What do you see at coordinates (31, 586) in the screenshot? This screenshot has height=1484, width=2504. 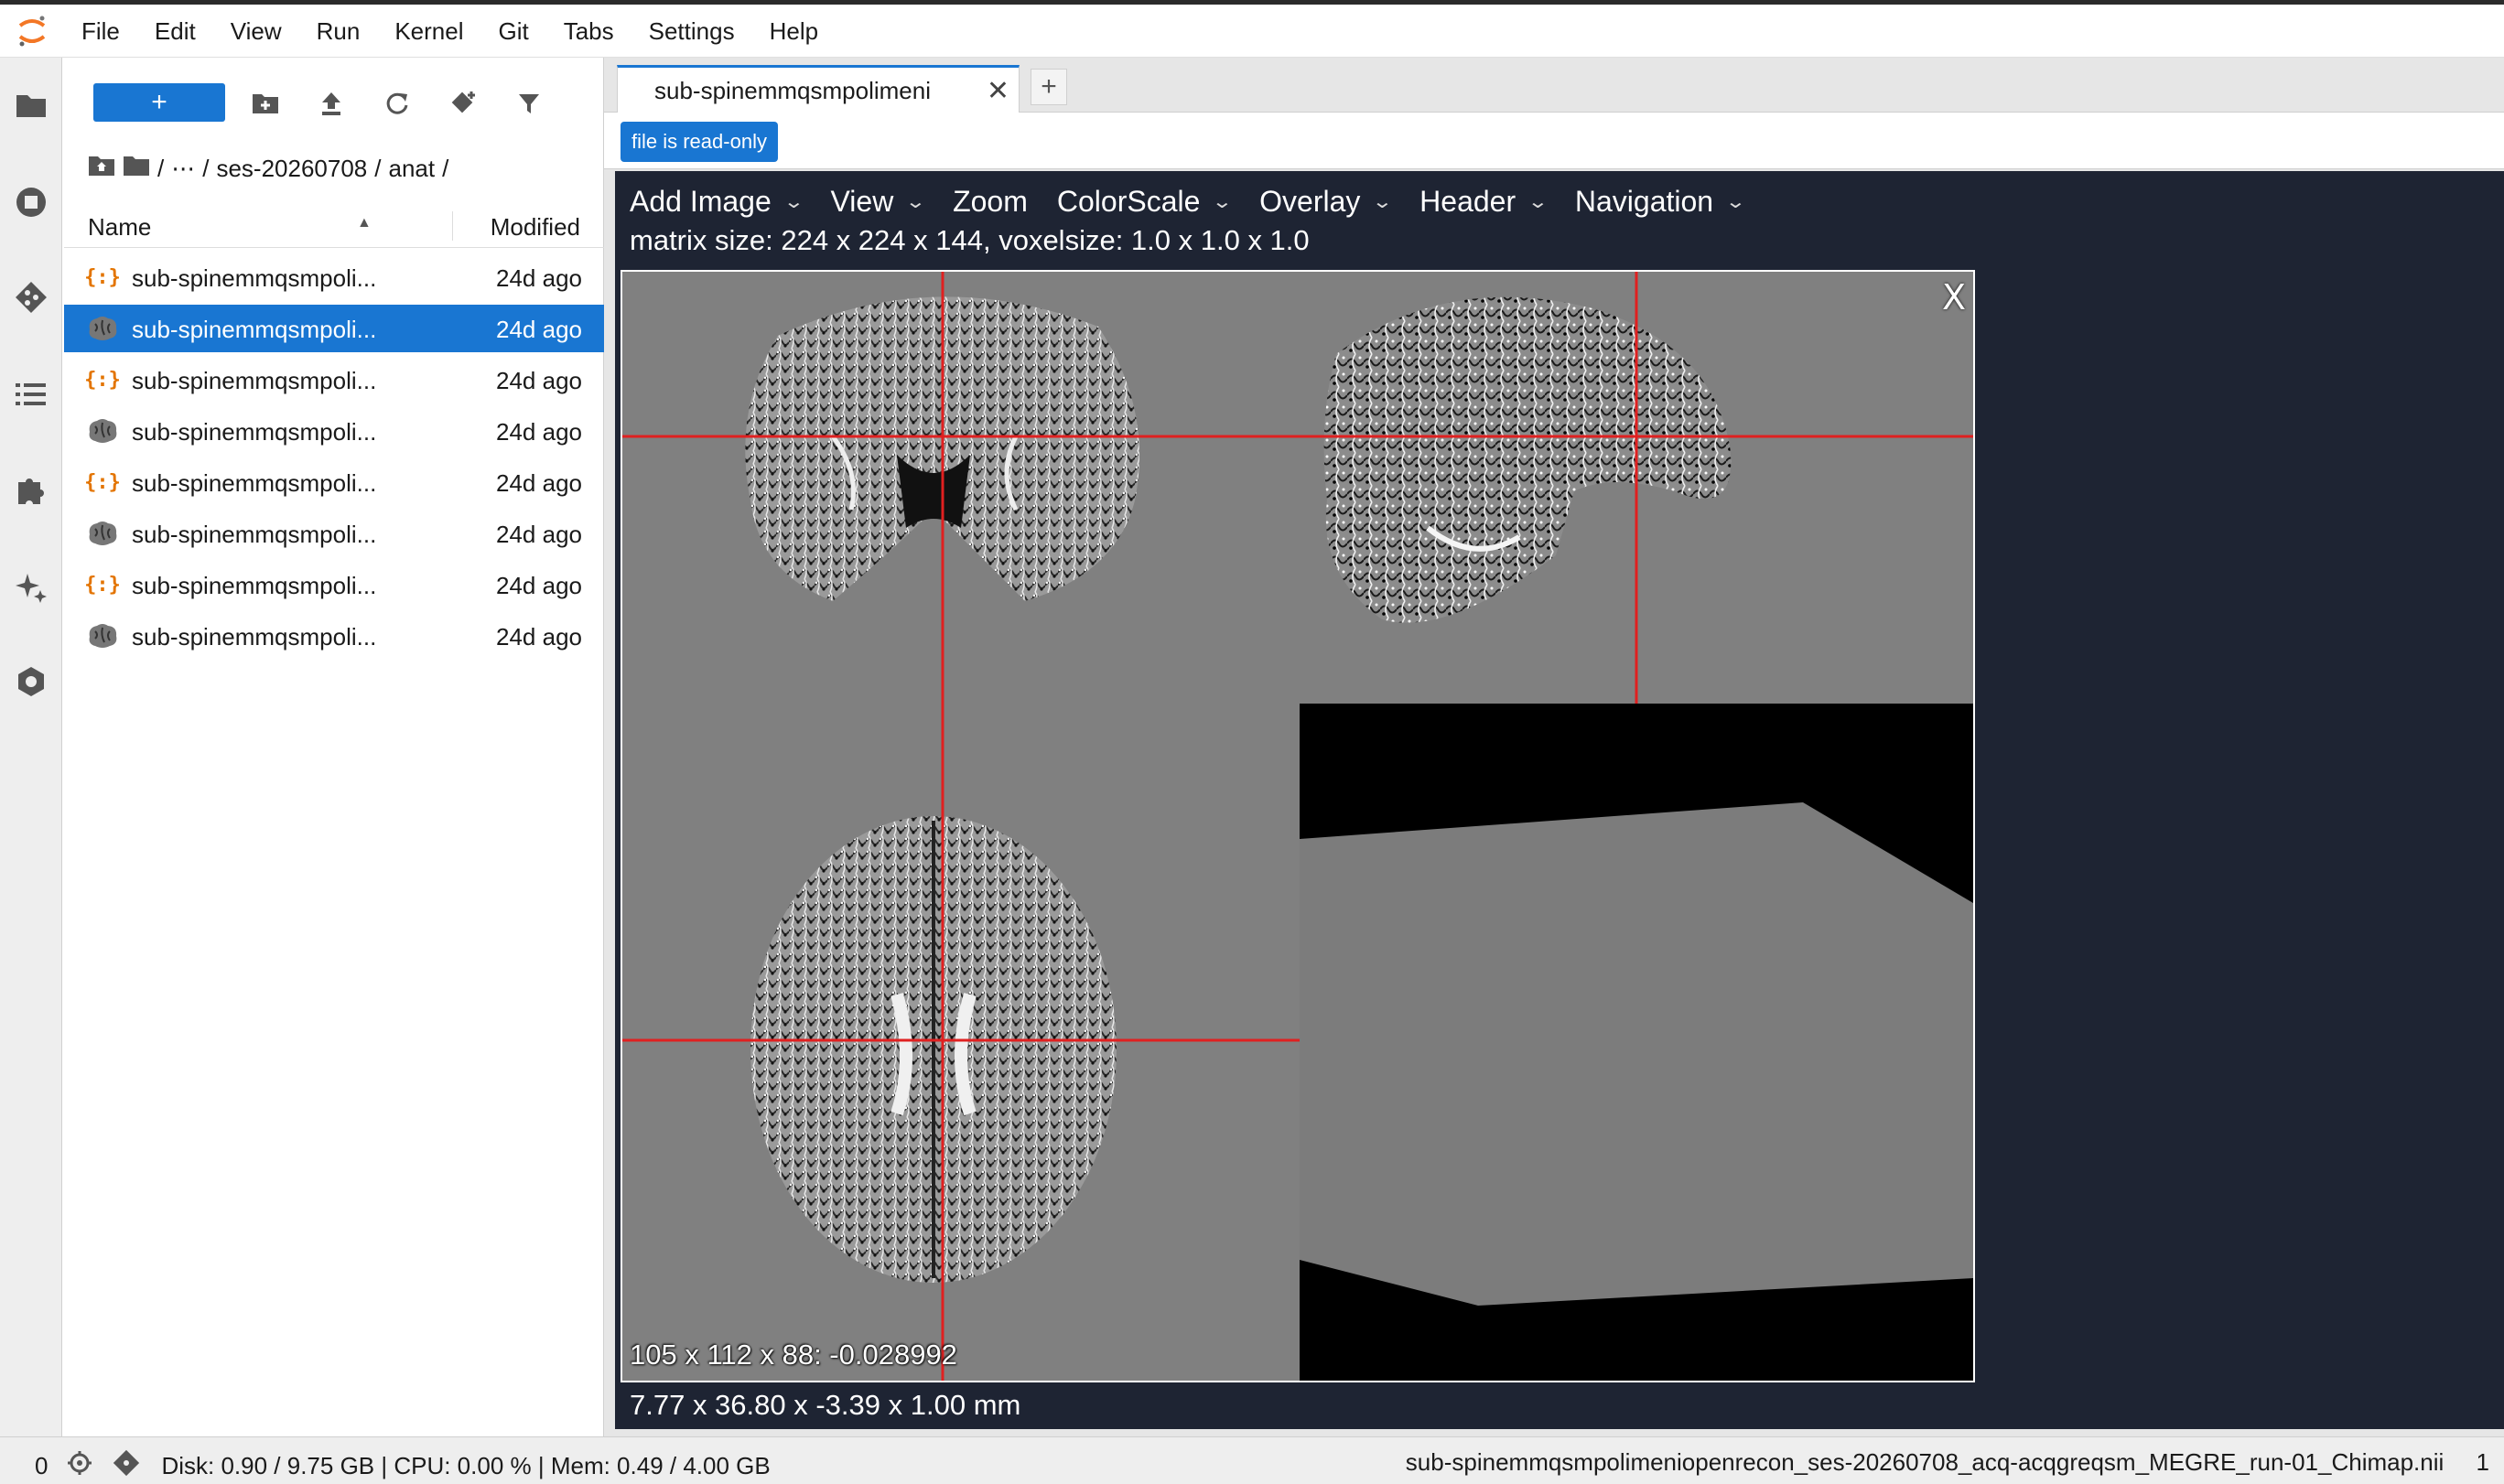 I see `ai-assistant-icon` at bounding box center [31, 586].